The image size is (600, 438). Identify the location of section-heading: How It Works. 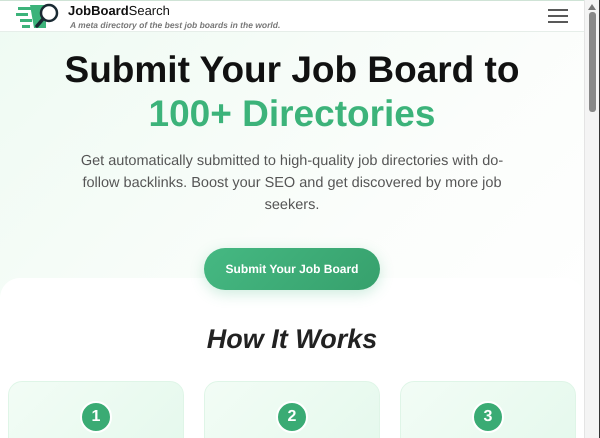
(292, 339).